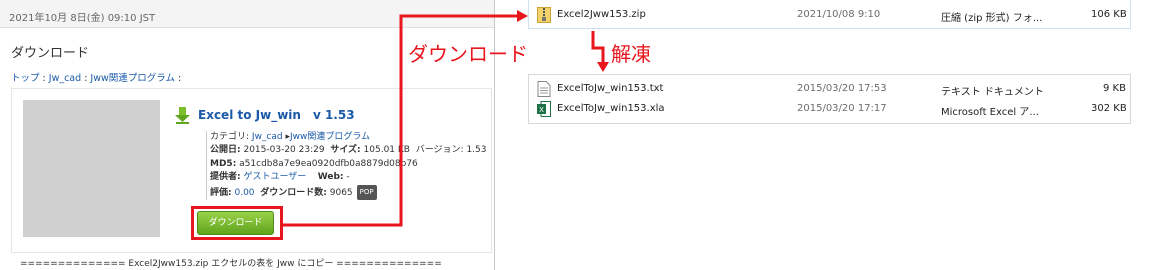 The width and height of the screenshot is (1153, 270). Describe the element at coordinates (267, 137) in the screenshot. I see `category-jwcad-link: Jw_cad` at that location.